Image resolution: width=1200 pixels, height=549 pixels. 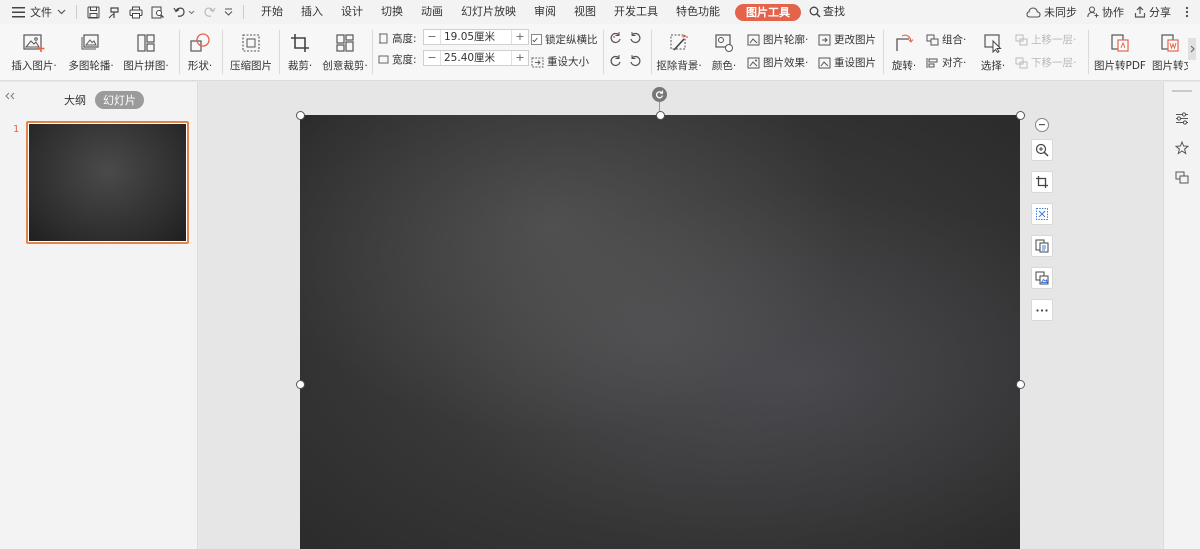 What do you see at coordinates (660, 115) in the screenshot?
I see `resize-handle-top` at bounding box center [660, 115].